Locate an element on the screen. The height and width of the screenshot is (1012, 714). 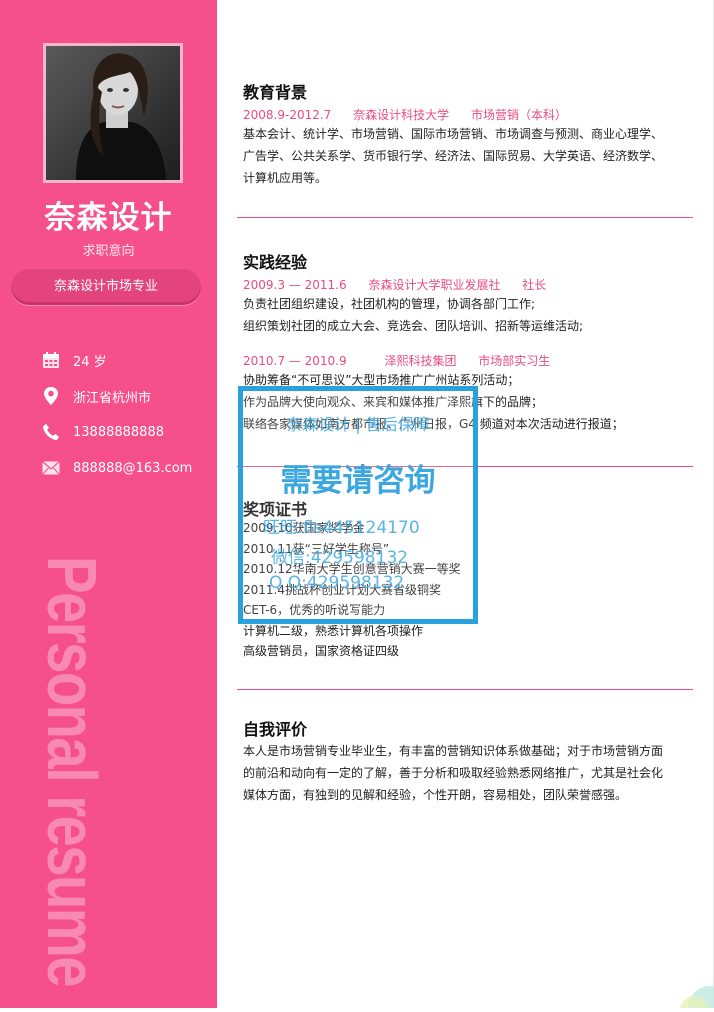
education-major: 市场营销（本科） is located at coordinates (518, 115).